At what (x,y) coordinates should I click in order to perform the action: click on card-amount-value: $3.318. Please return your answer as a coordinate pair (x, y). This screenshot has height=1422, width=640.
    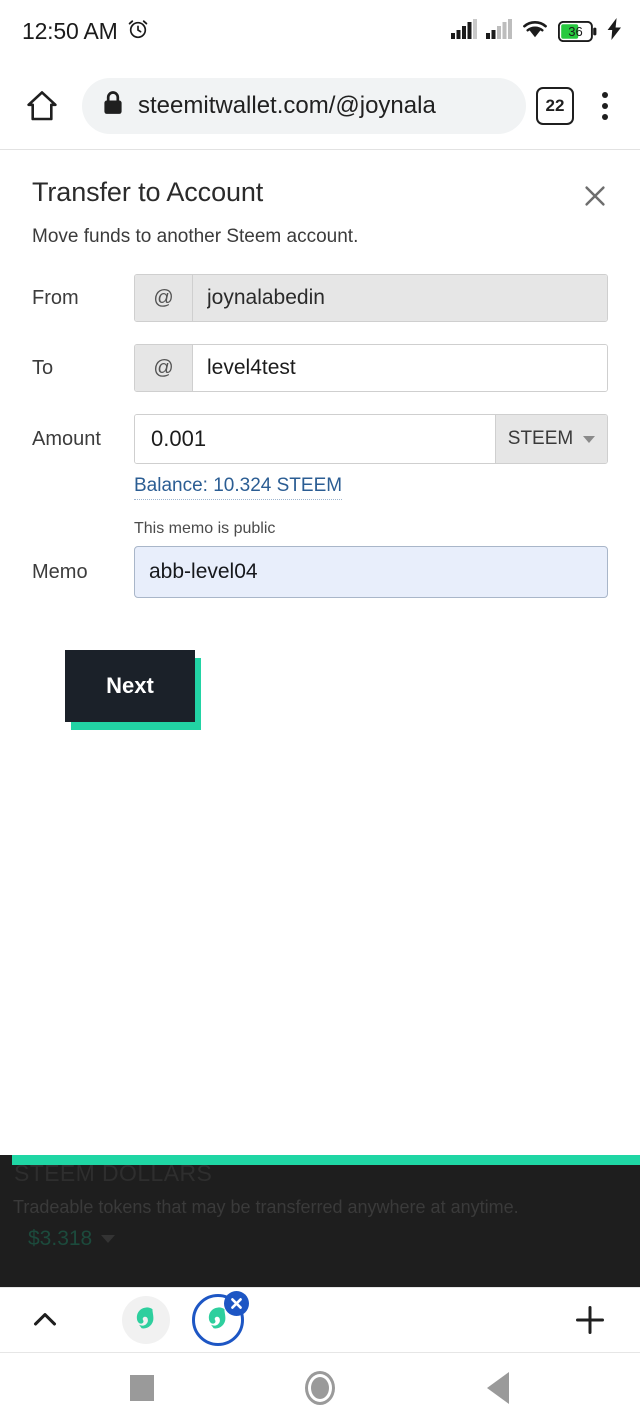
    Looking at the image, I should click on (60, 1238).